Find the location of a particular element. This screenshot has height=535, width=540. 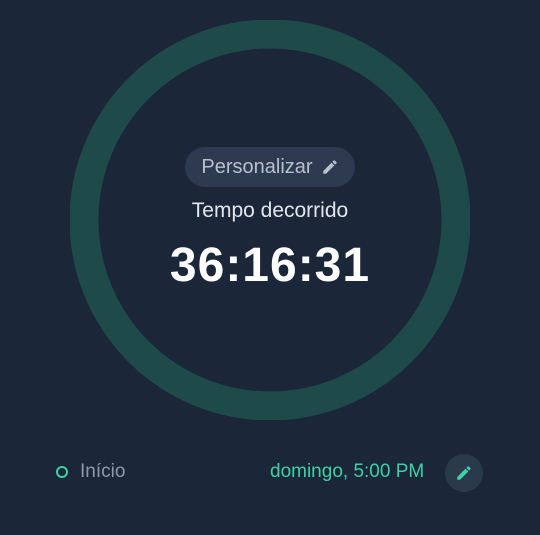

customize-label: Personalizar is located at coordinates (257, 166).